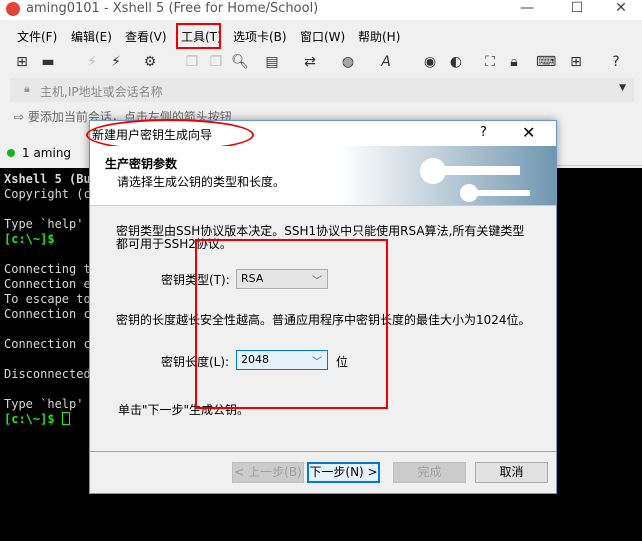 The height and width of the screenshot is (541, 642). What do you see at coordinates (11, 153) in the screenshot?
I see `status-dot-icon` at bounding box center [11, 153].